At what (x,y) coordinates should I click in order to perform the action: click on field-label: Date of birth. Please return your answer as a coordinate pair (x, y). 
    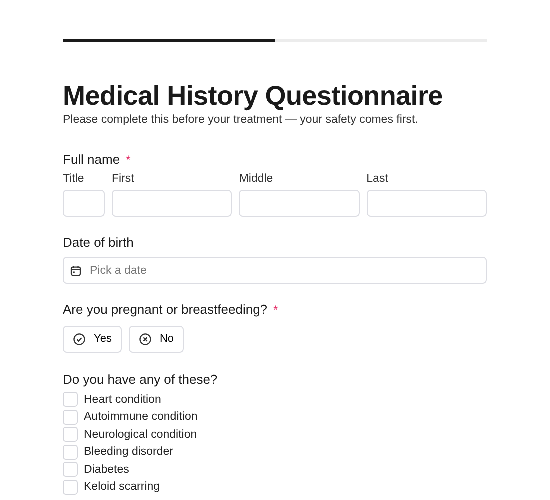
    Looking at the image, I should click on (98, 243).